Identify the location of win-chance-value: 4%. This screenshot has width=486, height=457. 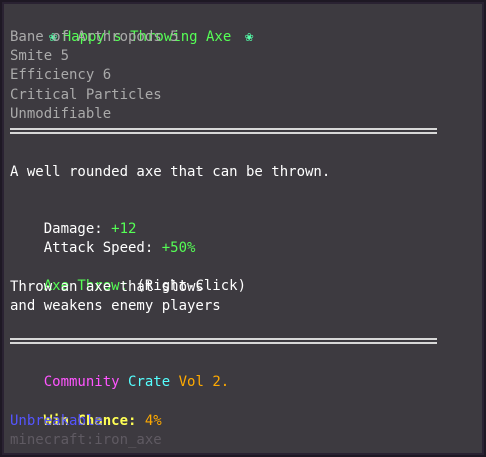
(149, 421).